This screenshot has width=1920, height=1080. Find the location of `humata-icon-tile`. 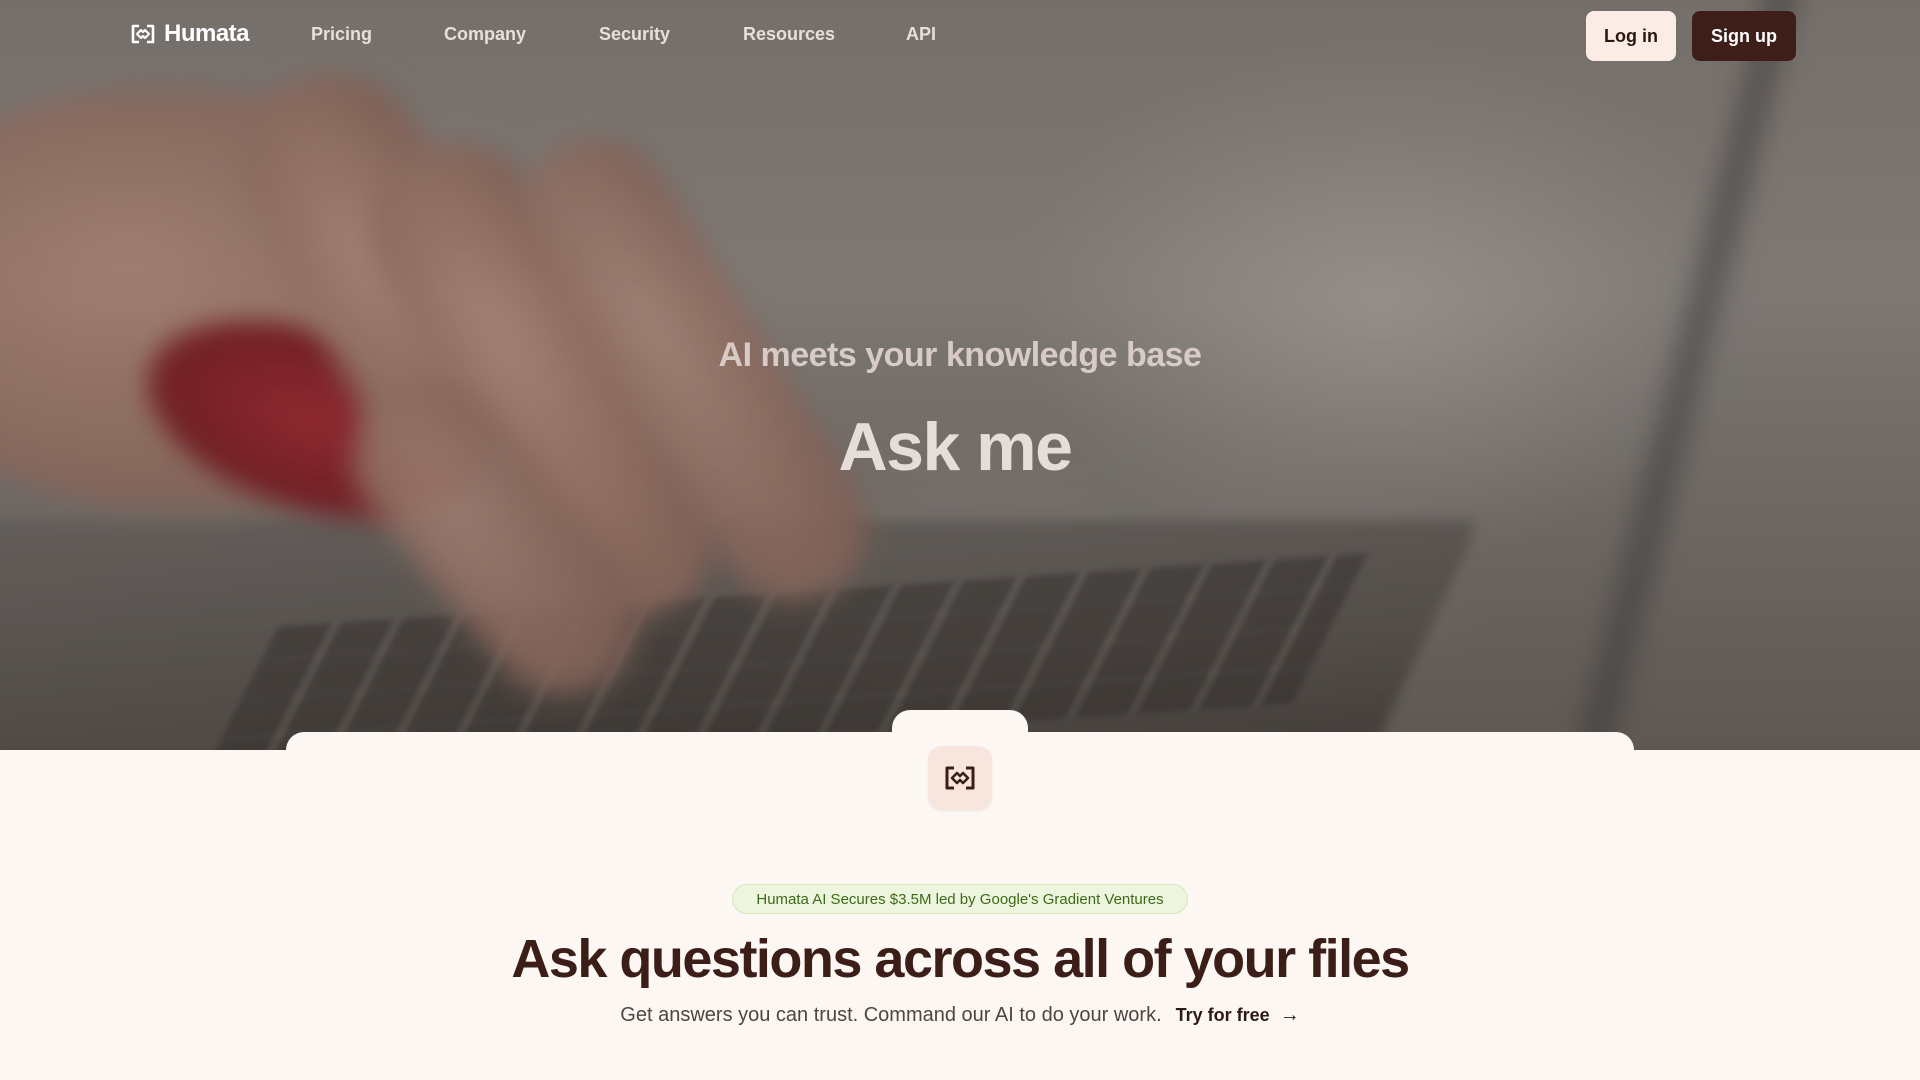

humata-icon-tile is located at coordinates (960, 778).